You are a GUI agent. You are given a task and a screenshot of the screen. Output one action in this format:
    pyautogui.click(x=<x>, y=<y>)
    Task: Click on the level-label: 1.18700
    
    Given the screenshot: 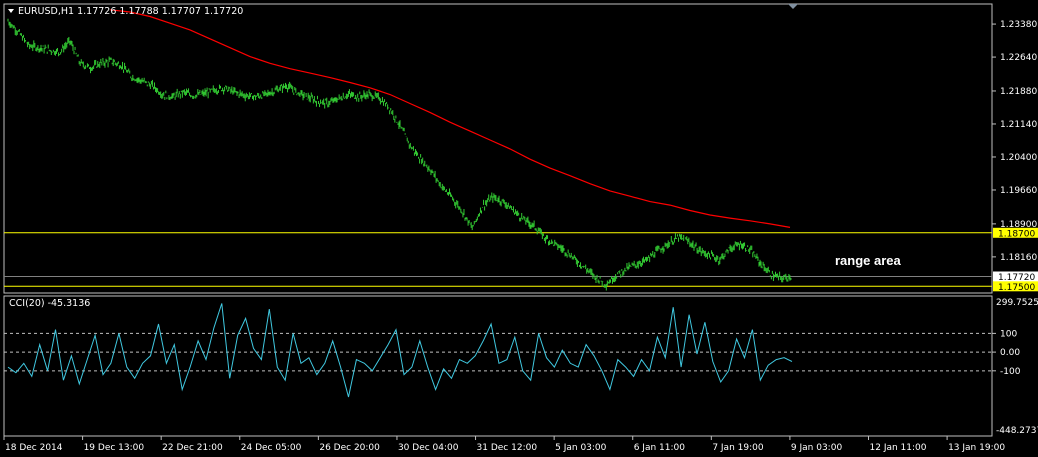 What is the action you would take?
    pyautogui.click(x=1016, y=234)
    